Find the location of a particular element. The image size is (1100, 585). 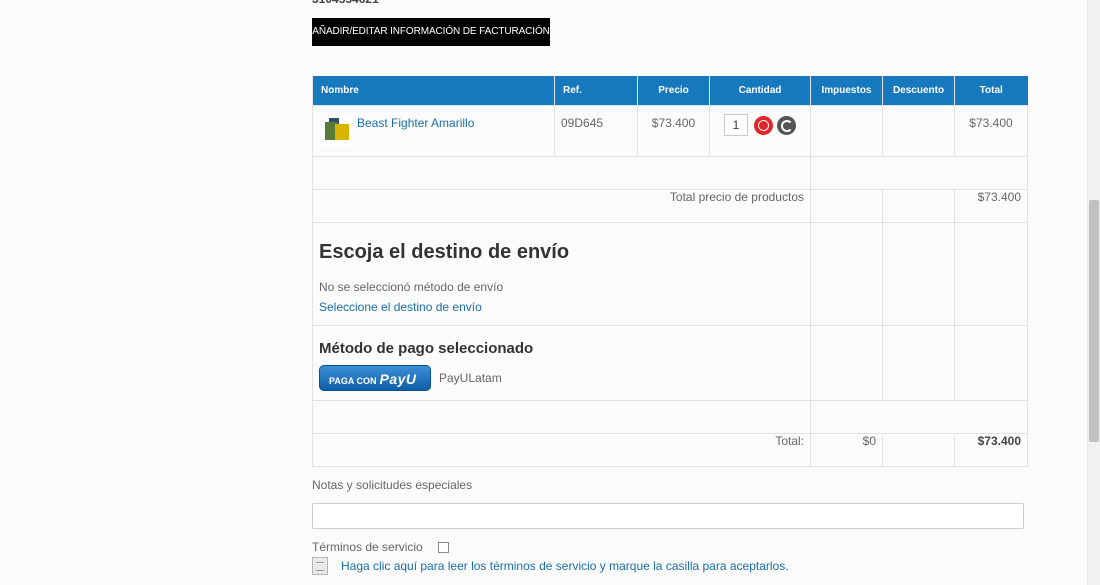

product-tax-cell is located at coordinates (846, 131).